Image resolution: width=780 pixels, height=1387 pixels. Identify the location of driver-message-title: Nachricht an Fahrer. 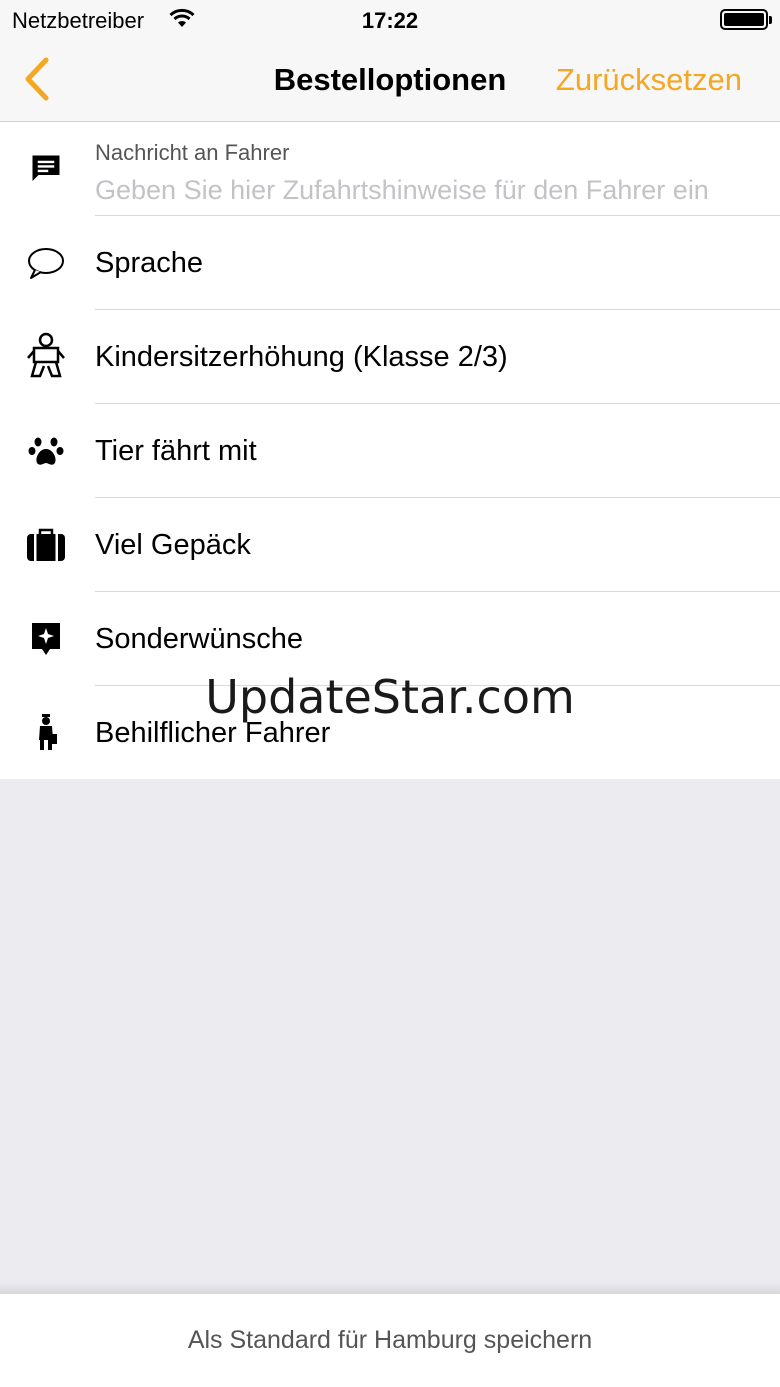
(192, 152).